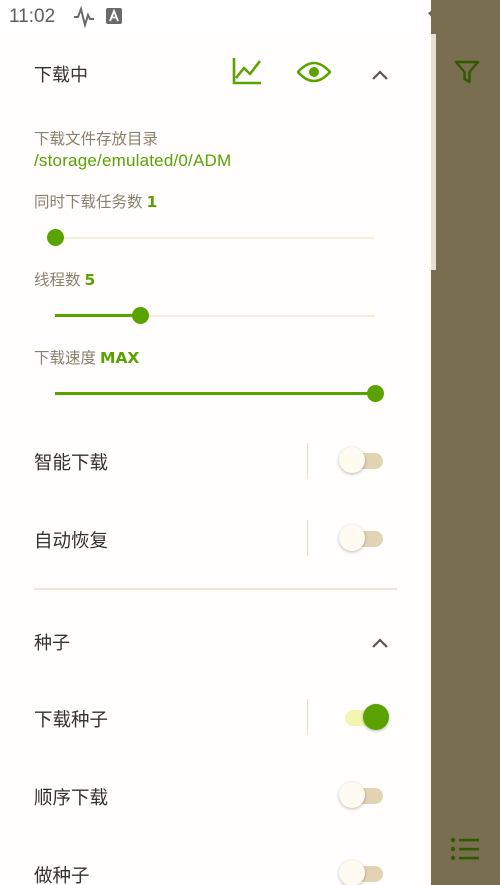 Image resolution: width=500 pixels, height=885 pixels. What do you see at coordinates (71, 541) in the screenshot?
I see `auto-resume-label: 自动恢复` at bounding box center [71, 541].